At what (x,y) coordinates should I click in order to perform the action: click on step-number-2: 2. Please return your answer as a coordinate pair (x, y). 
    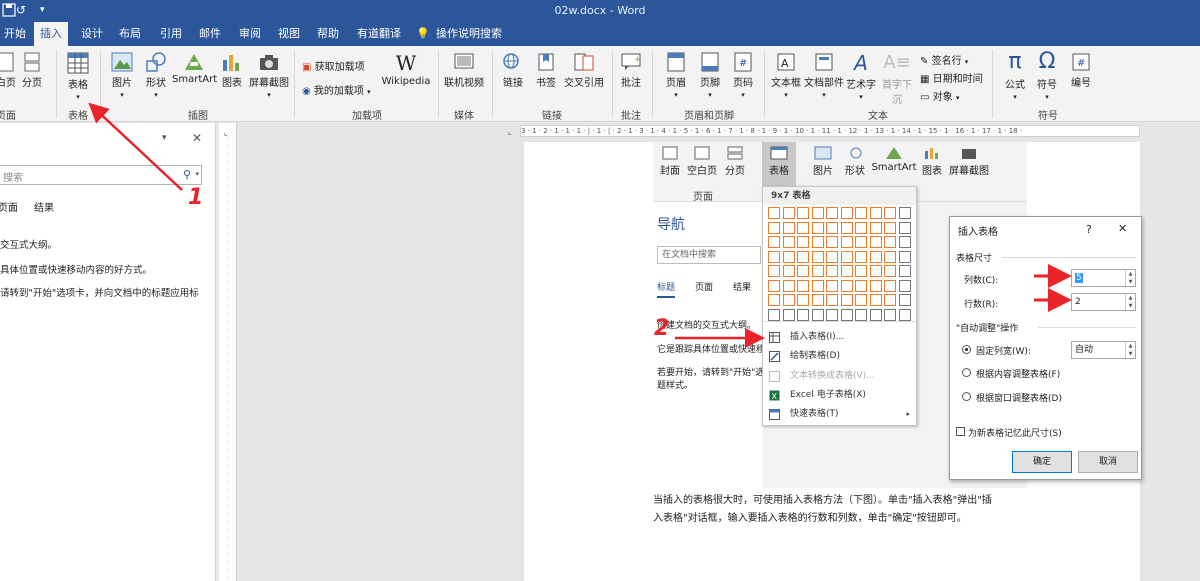
    Looking at the image, I should click on (662, 328).